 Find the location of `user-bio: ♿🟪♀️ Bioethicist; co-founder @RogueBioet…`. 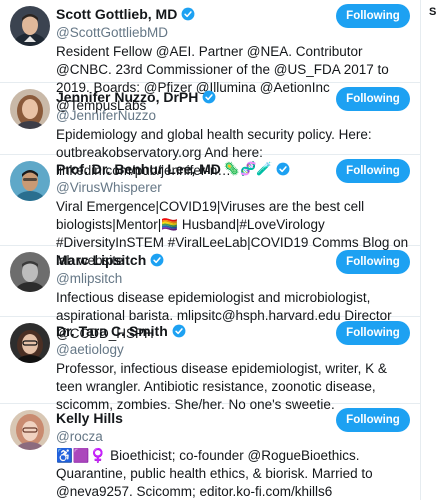

user-bio: ♿🟪♀️ Bioethicist; co-founder @RogueBioet… is located at coordinates (214, 473).